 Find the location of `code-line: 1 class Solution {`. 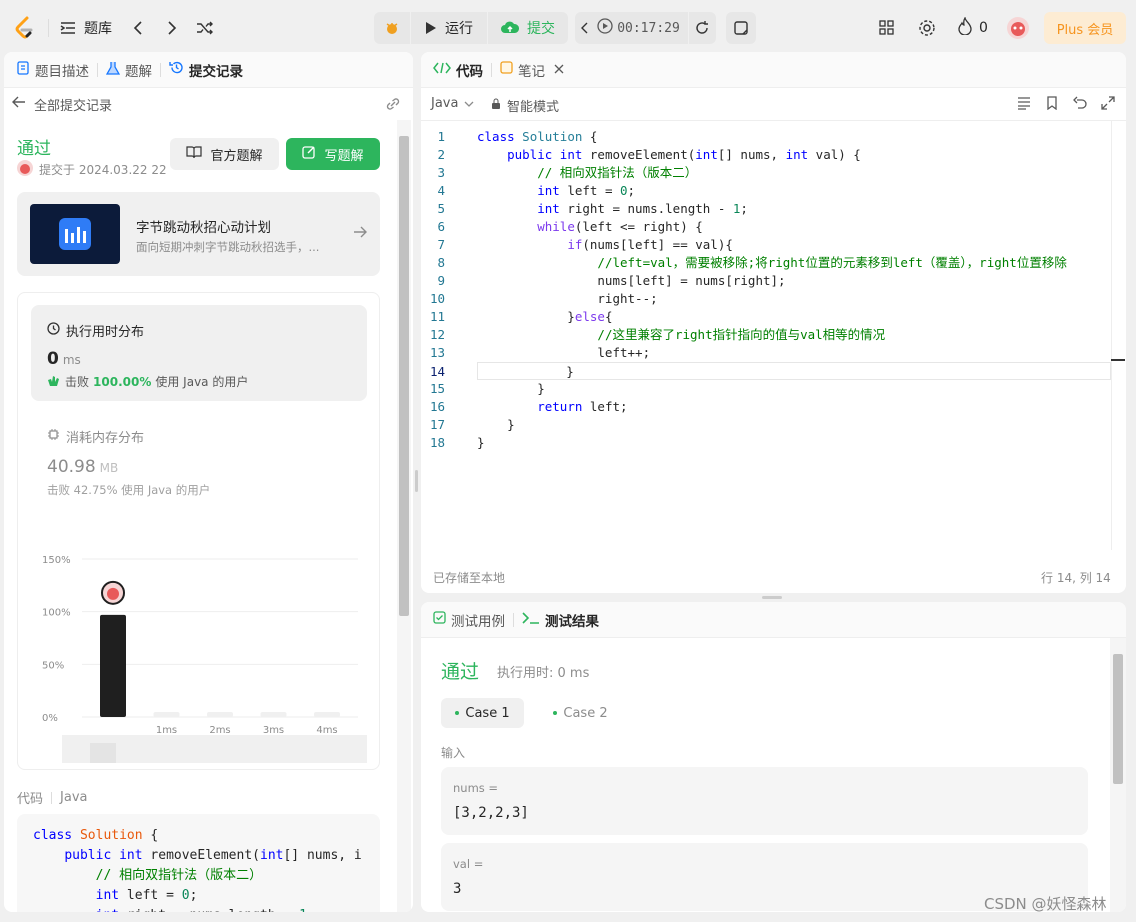

code-line: 1 class Solution { is located at coordinates (766, 137).